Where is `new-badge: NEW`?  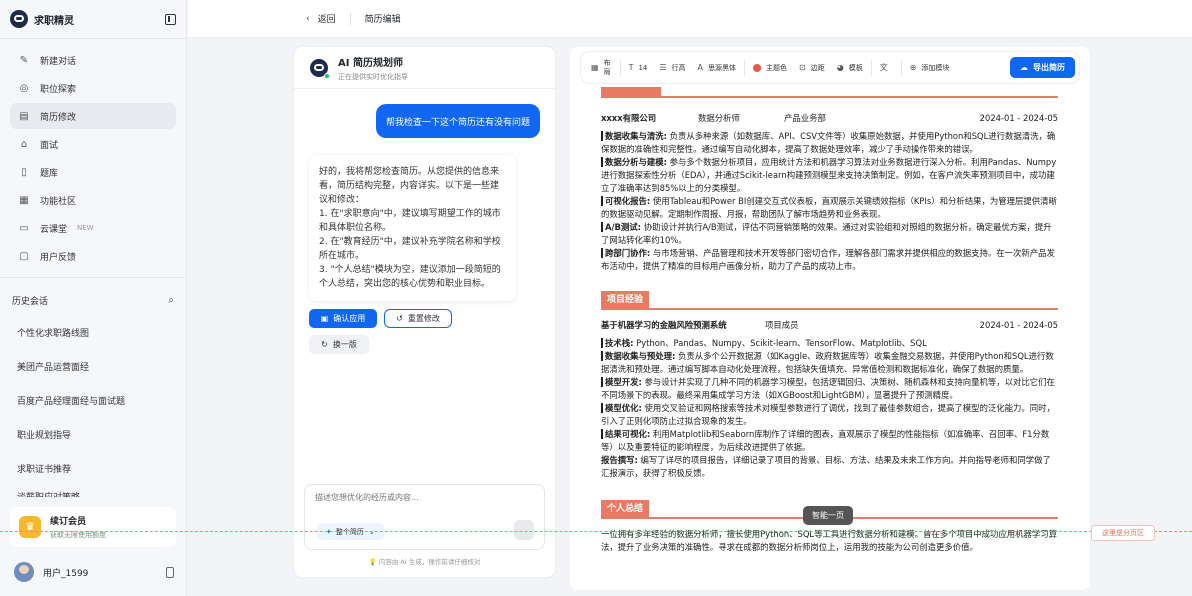 new-badge: NEW is located at coordinates (85, 228).